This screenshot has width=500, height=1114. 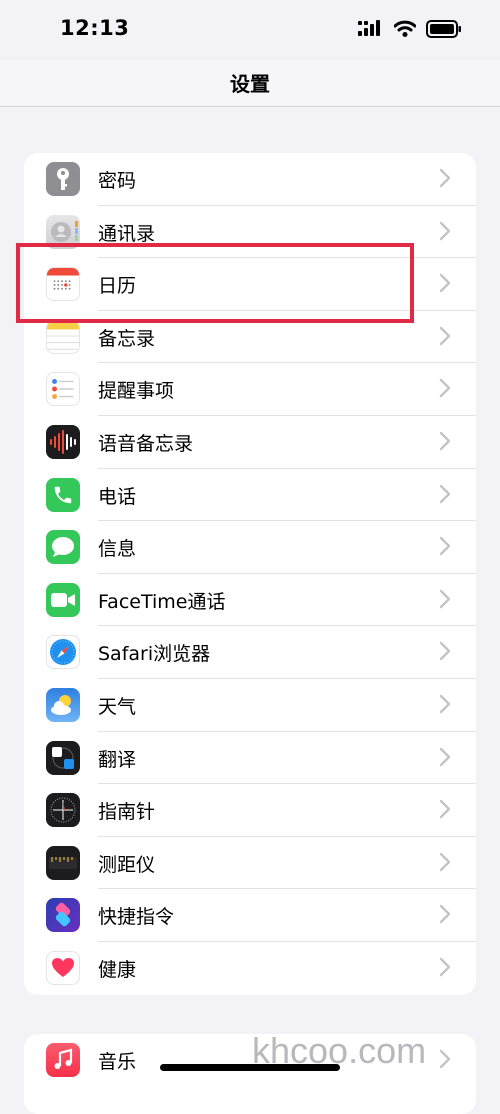 What do you see at coordinates (117, 496) in the screenshot?
I see `settings-row-label: 电话` at bounding box center [117, 496].